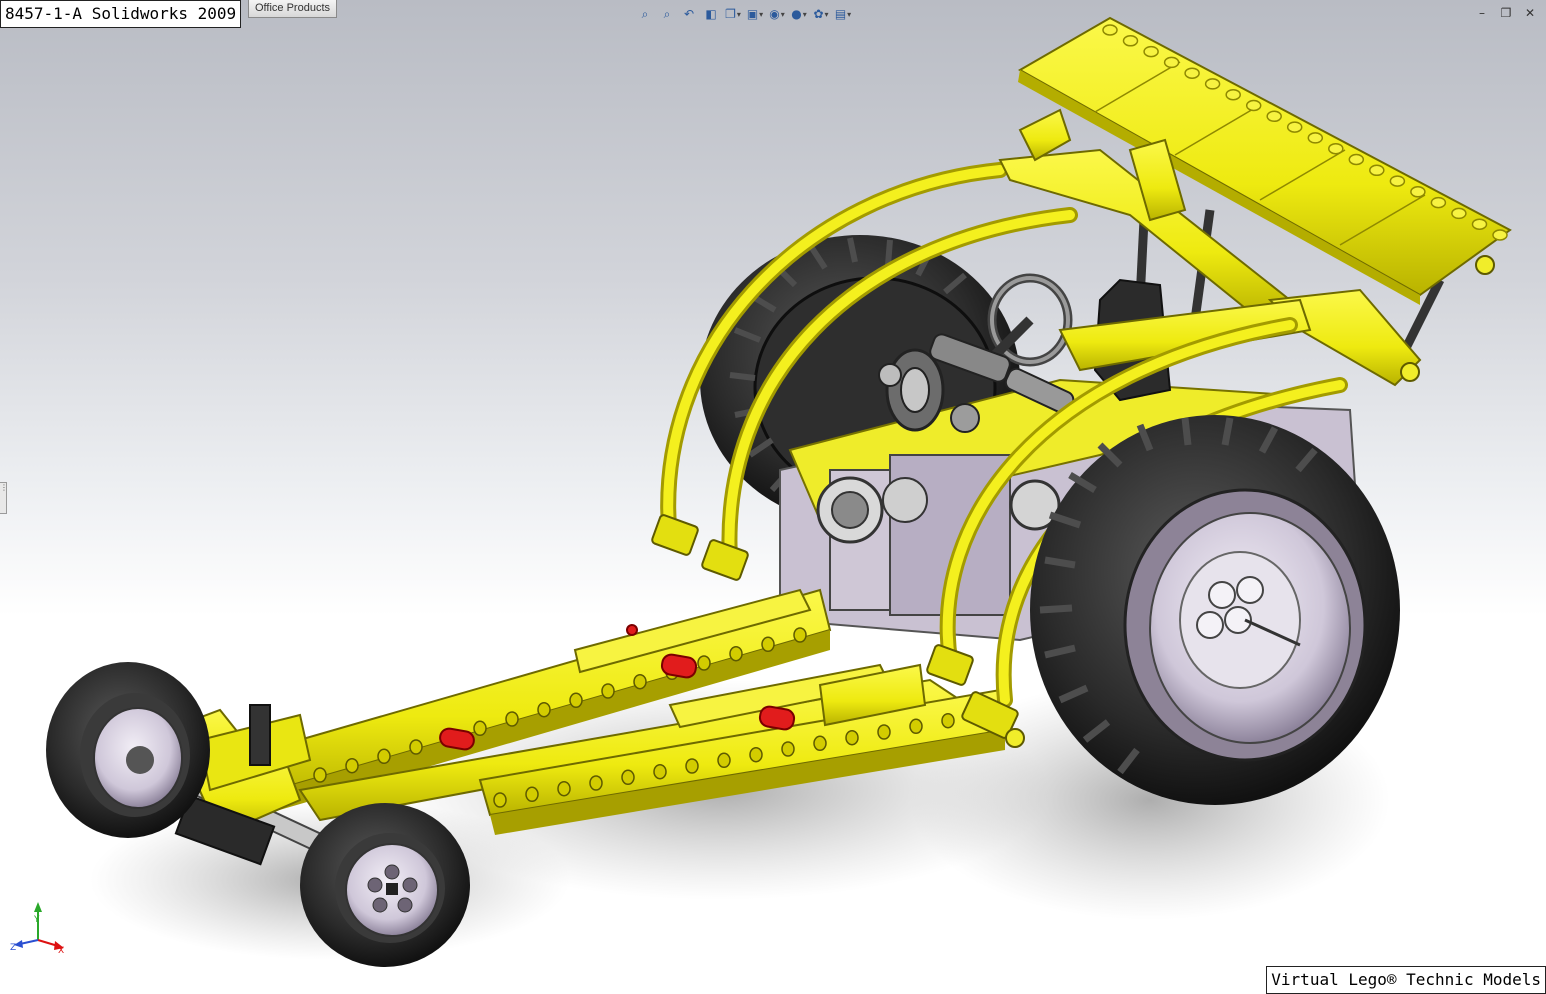 The width and height of the screenshot is (1546, 994). Describe the element at coordinates (37, 929) in the screenshot. I see `coordinate-triad: Y X Z` at that location.